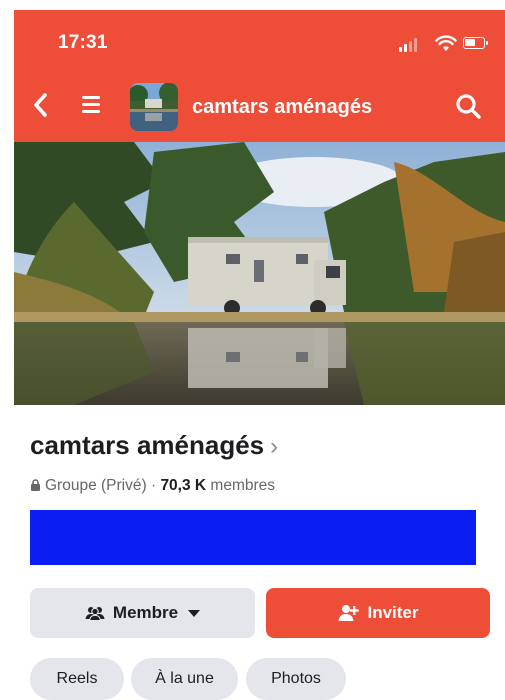 Image resolution: width=505 pixels, height=700 pixels. What do you see at coordinates (468, 106) in the screenshot?
I see `search-icon` at bounding box center [468, 106].